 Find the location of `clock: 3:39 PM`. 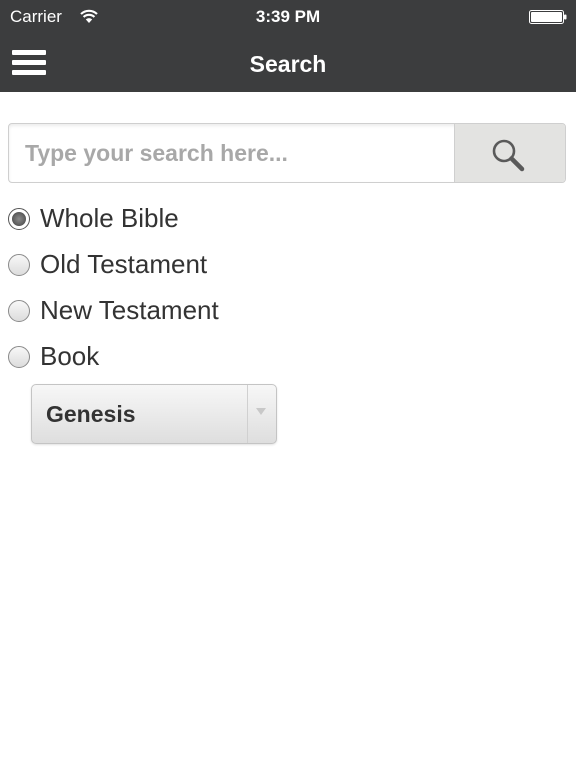

clock: 3:39 PM is located at coordinates (288, 16).